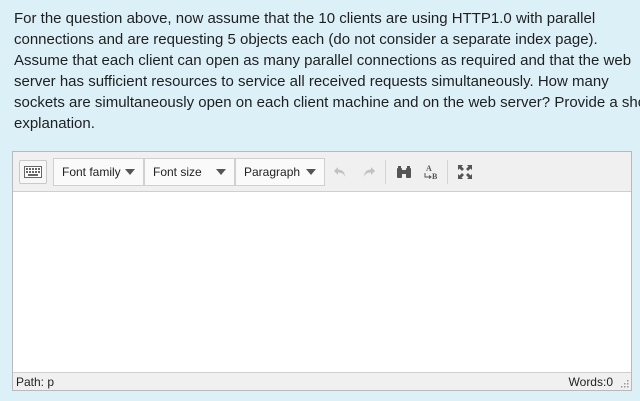 The height and width of the screenshot is (401, 640). I want to click on resize-handle-icon, so click(624, 383).